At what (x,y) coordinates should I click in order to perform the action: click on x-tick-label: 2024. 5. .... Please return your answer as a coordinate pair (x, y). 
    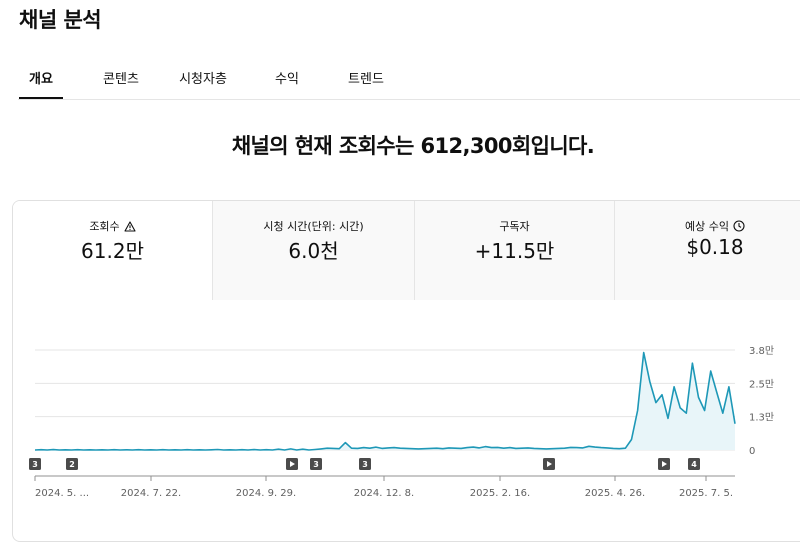
    Looking at the image, I should click on (62, 493).